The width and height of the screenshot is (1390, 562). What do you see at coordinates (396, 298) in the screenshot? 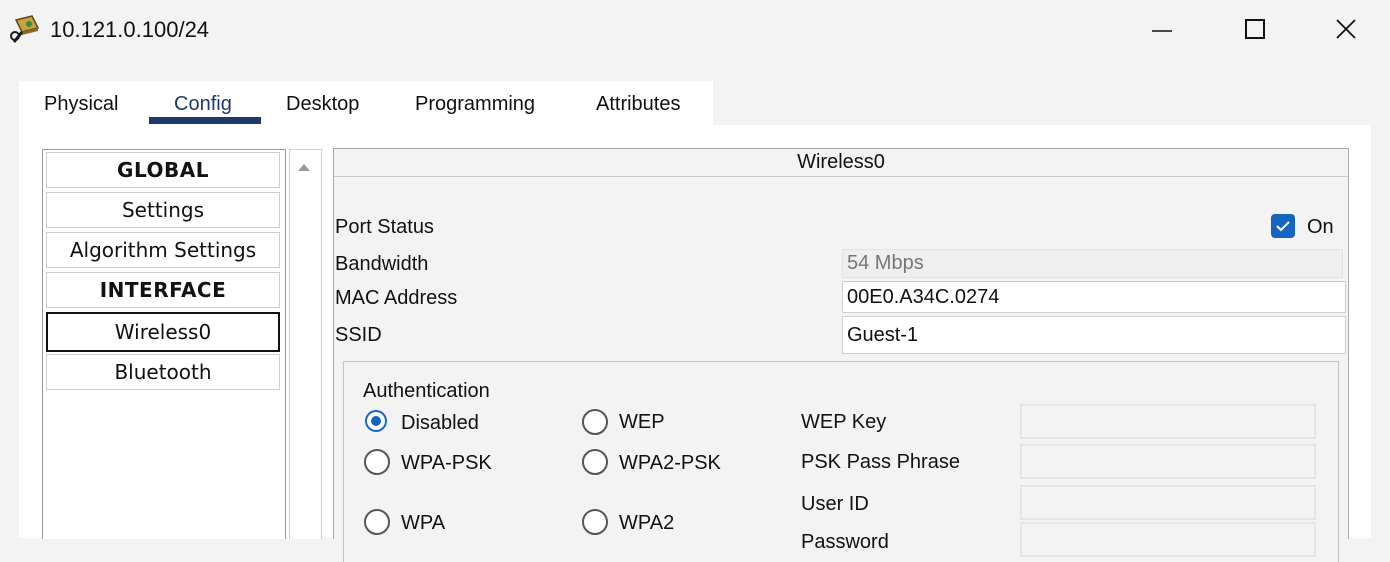
I see `mac-address-label: MAC Address` at bounding box center [396, 298].